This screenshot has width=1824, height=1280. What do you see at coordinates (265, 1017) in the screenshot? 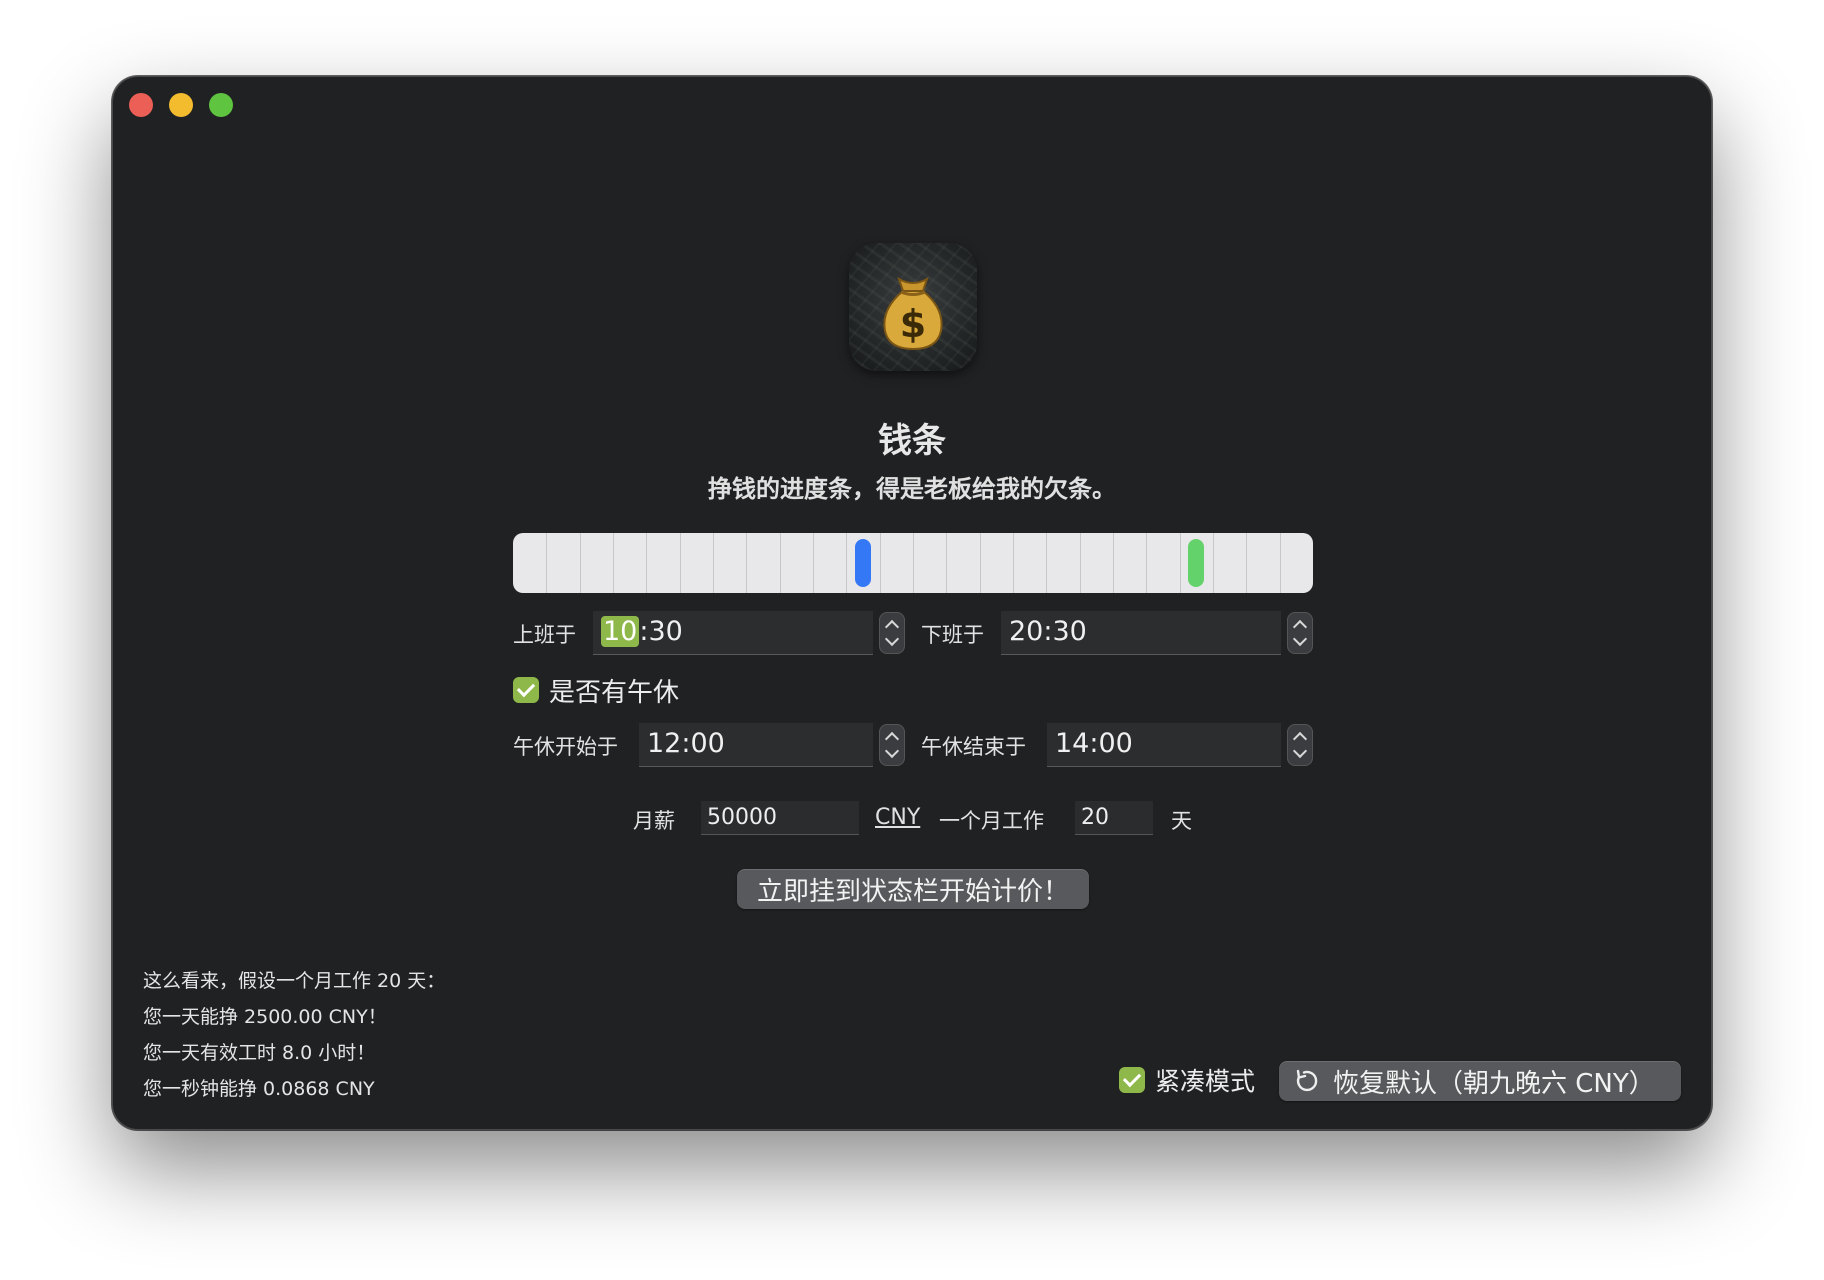
I see `summary-line: 您一天能挣 2500.00 CNY！` at bounding box center [265, 1017].